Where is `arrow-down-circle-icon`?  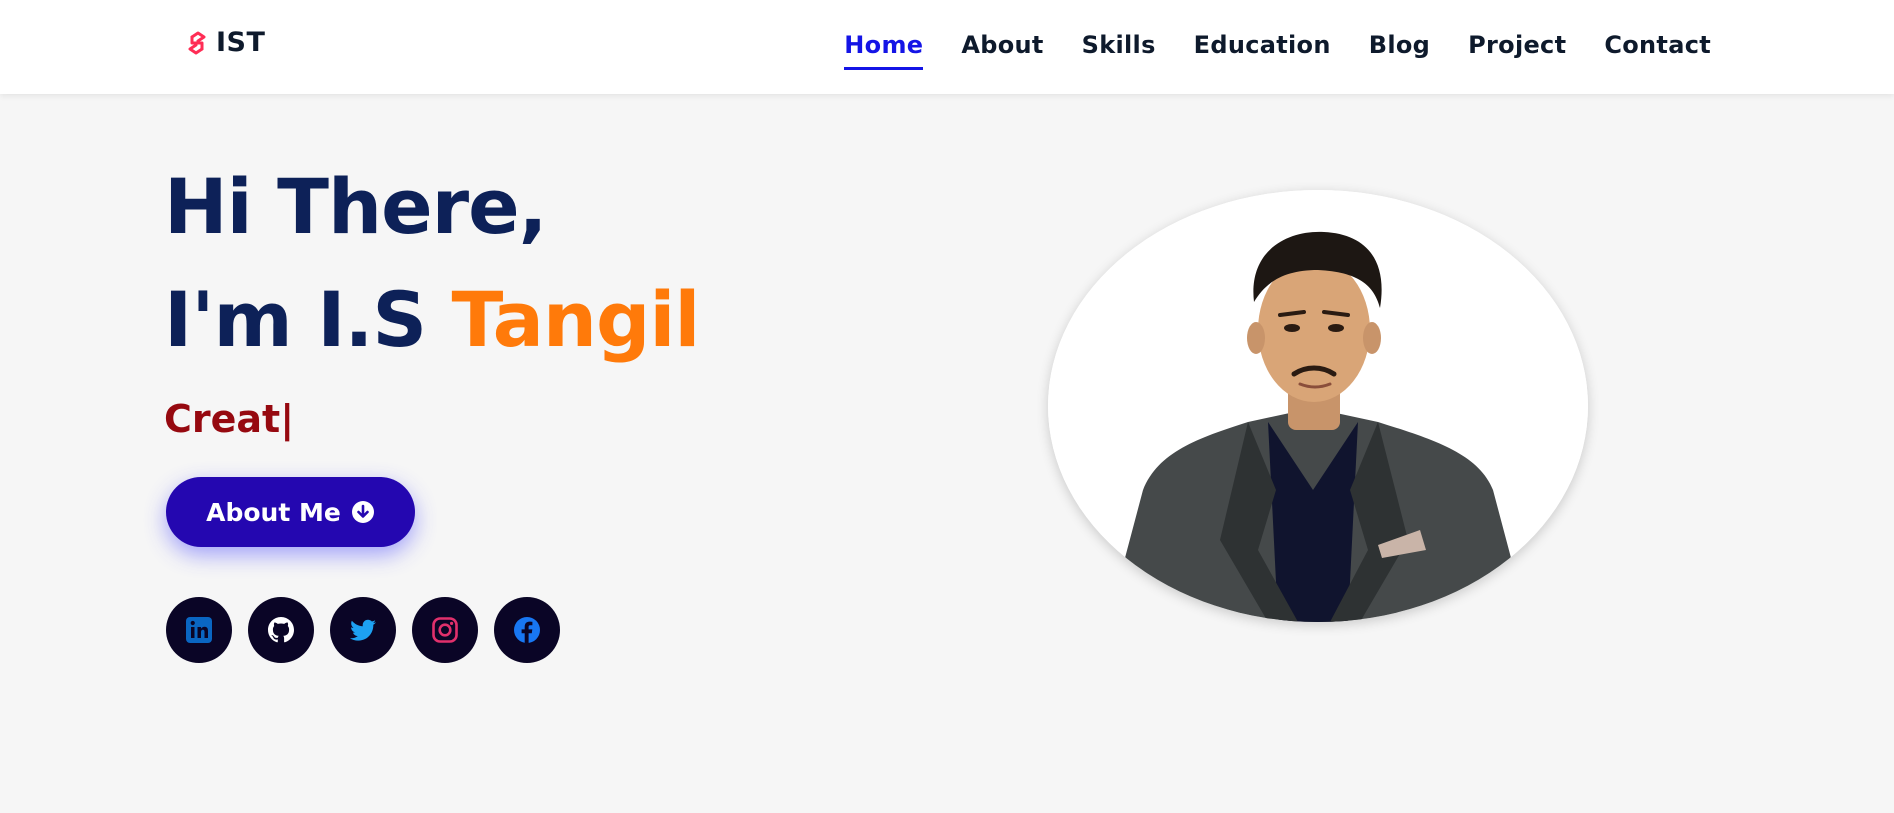 arrow-down-circle-icon is located at coordinates (362, 512).